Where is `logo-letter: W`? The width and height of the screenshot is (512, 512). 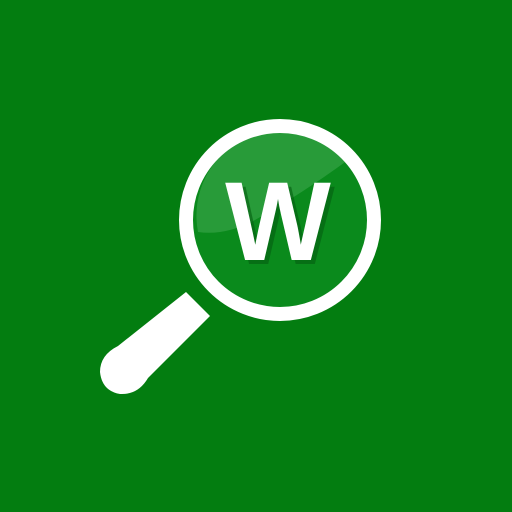 logo-letter: W is located at coordinates (278, 221).